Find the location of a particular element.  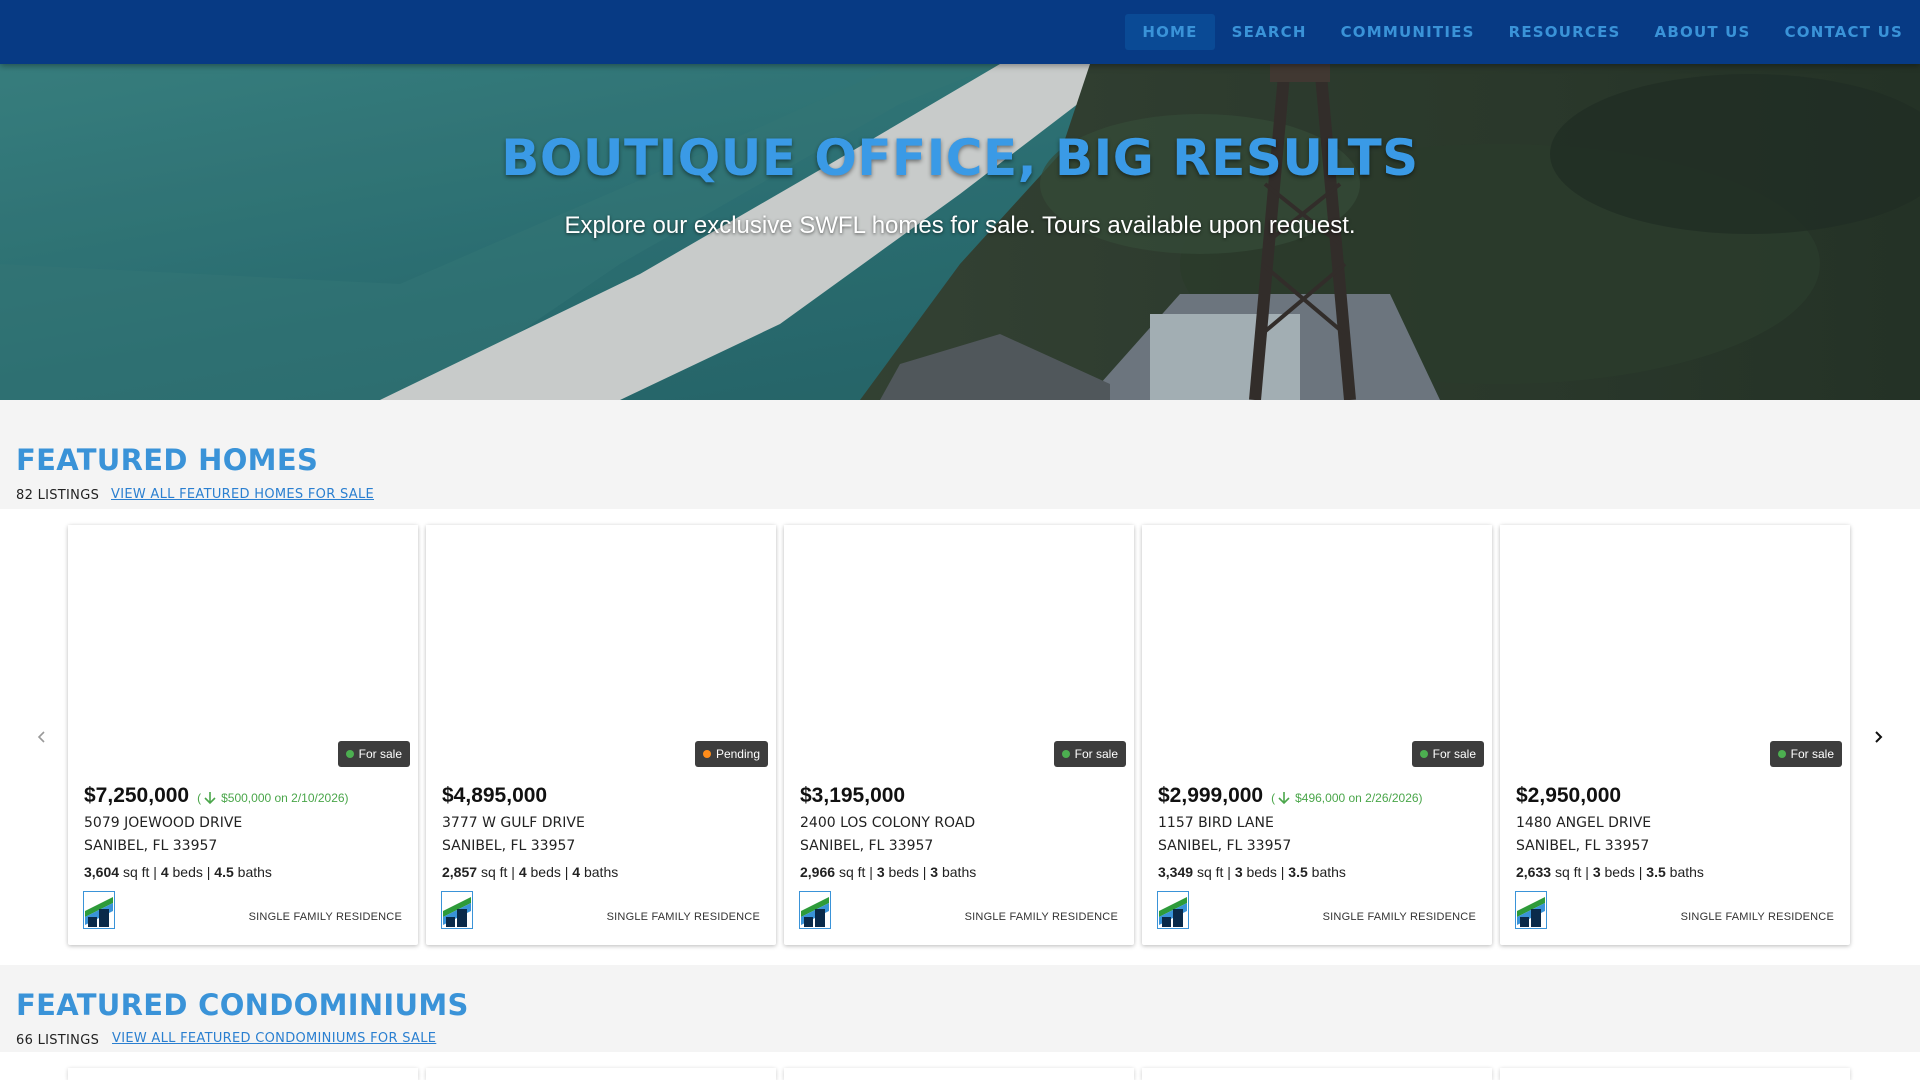

carousel-next-button is located at coordinates (1878, 737).